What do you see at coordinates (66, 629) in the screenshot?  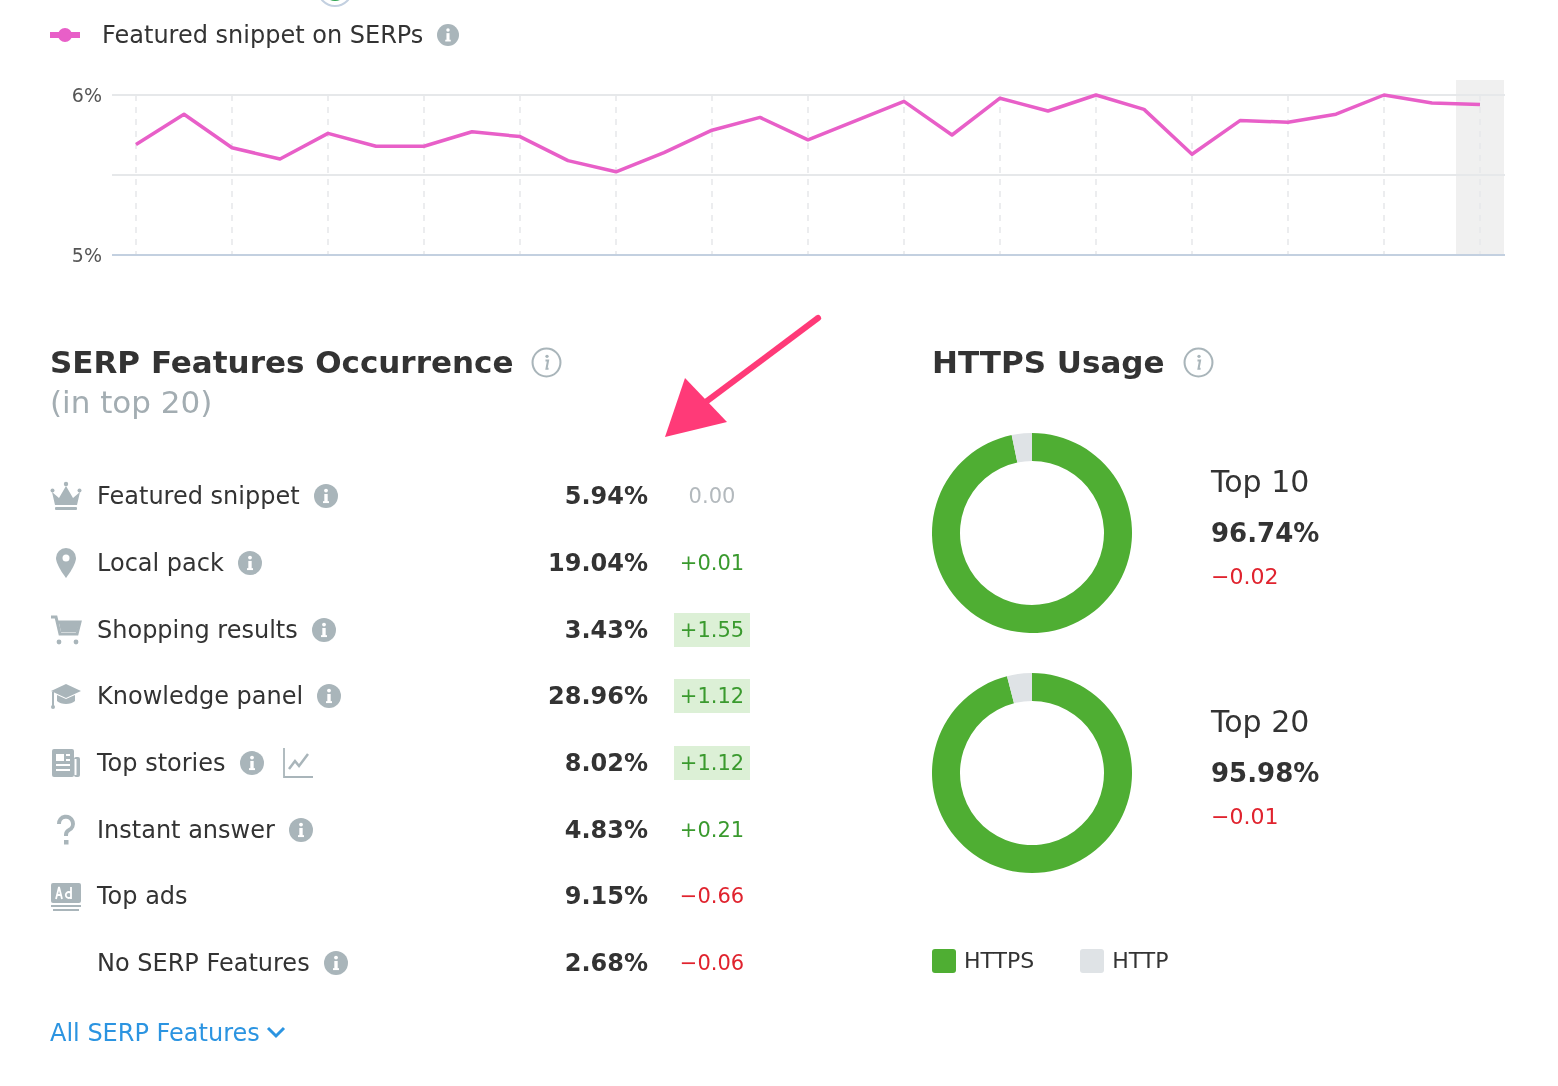 I see `cart-icon` at bounding box center [66, 629].